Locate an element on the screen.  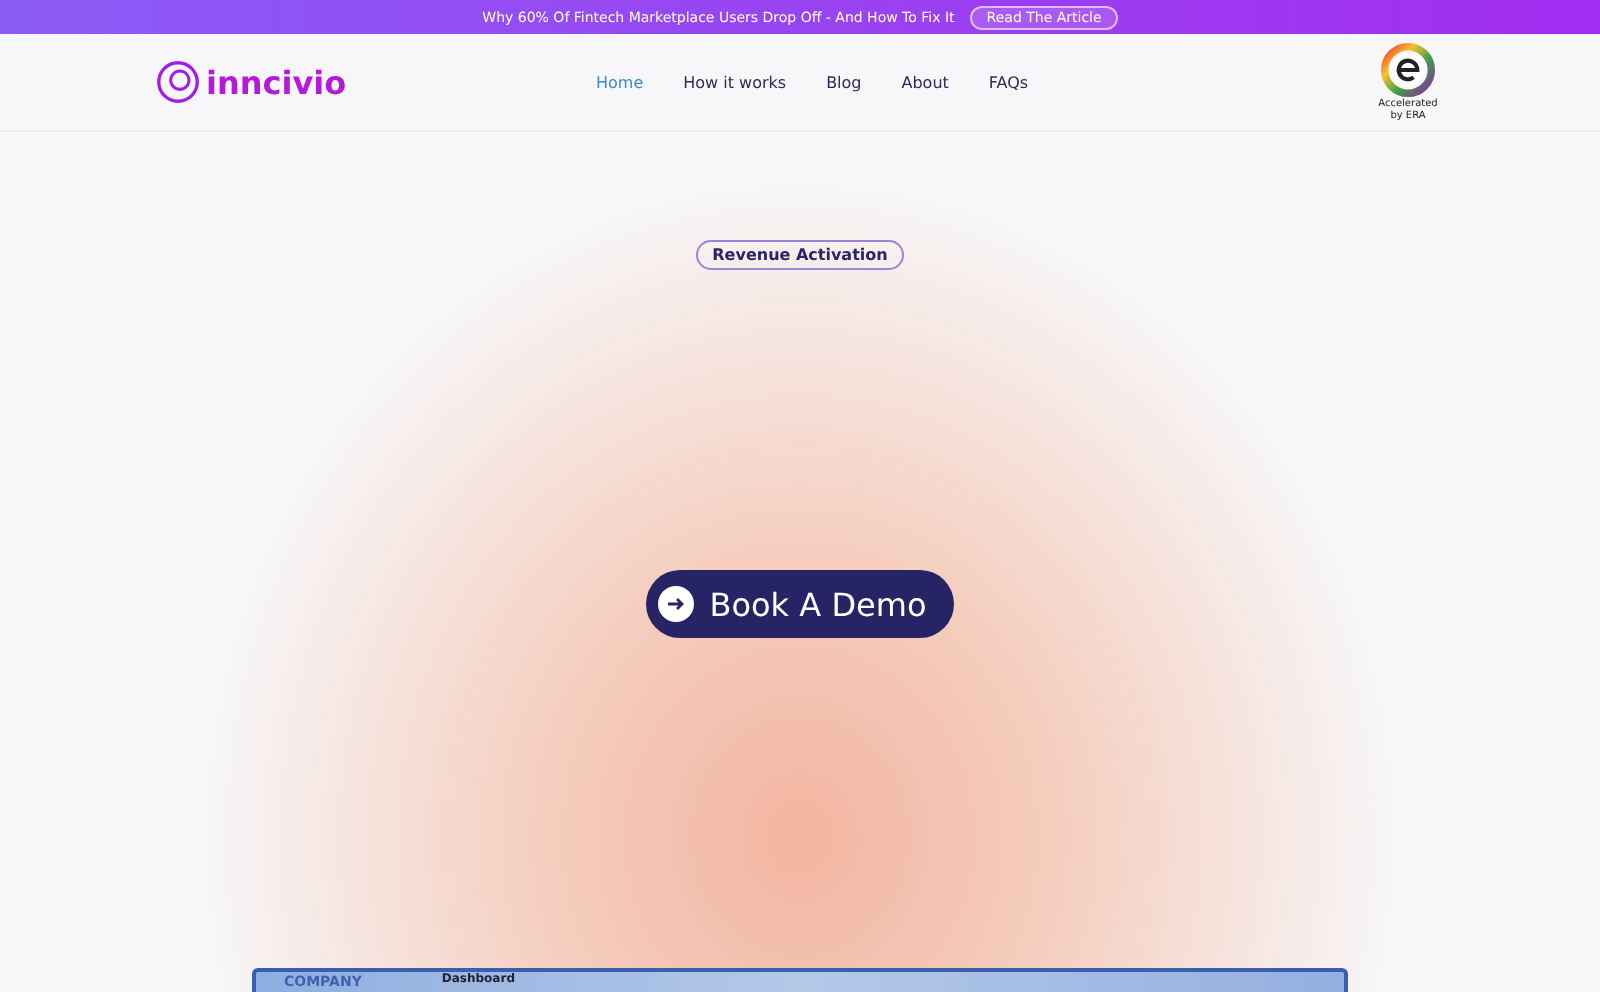
nav-link: FAQs is located at coordinates (1008, 82).